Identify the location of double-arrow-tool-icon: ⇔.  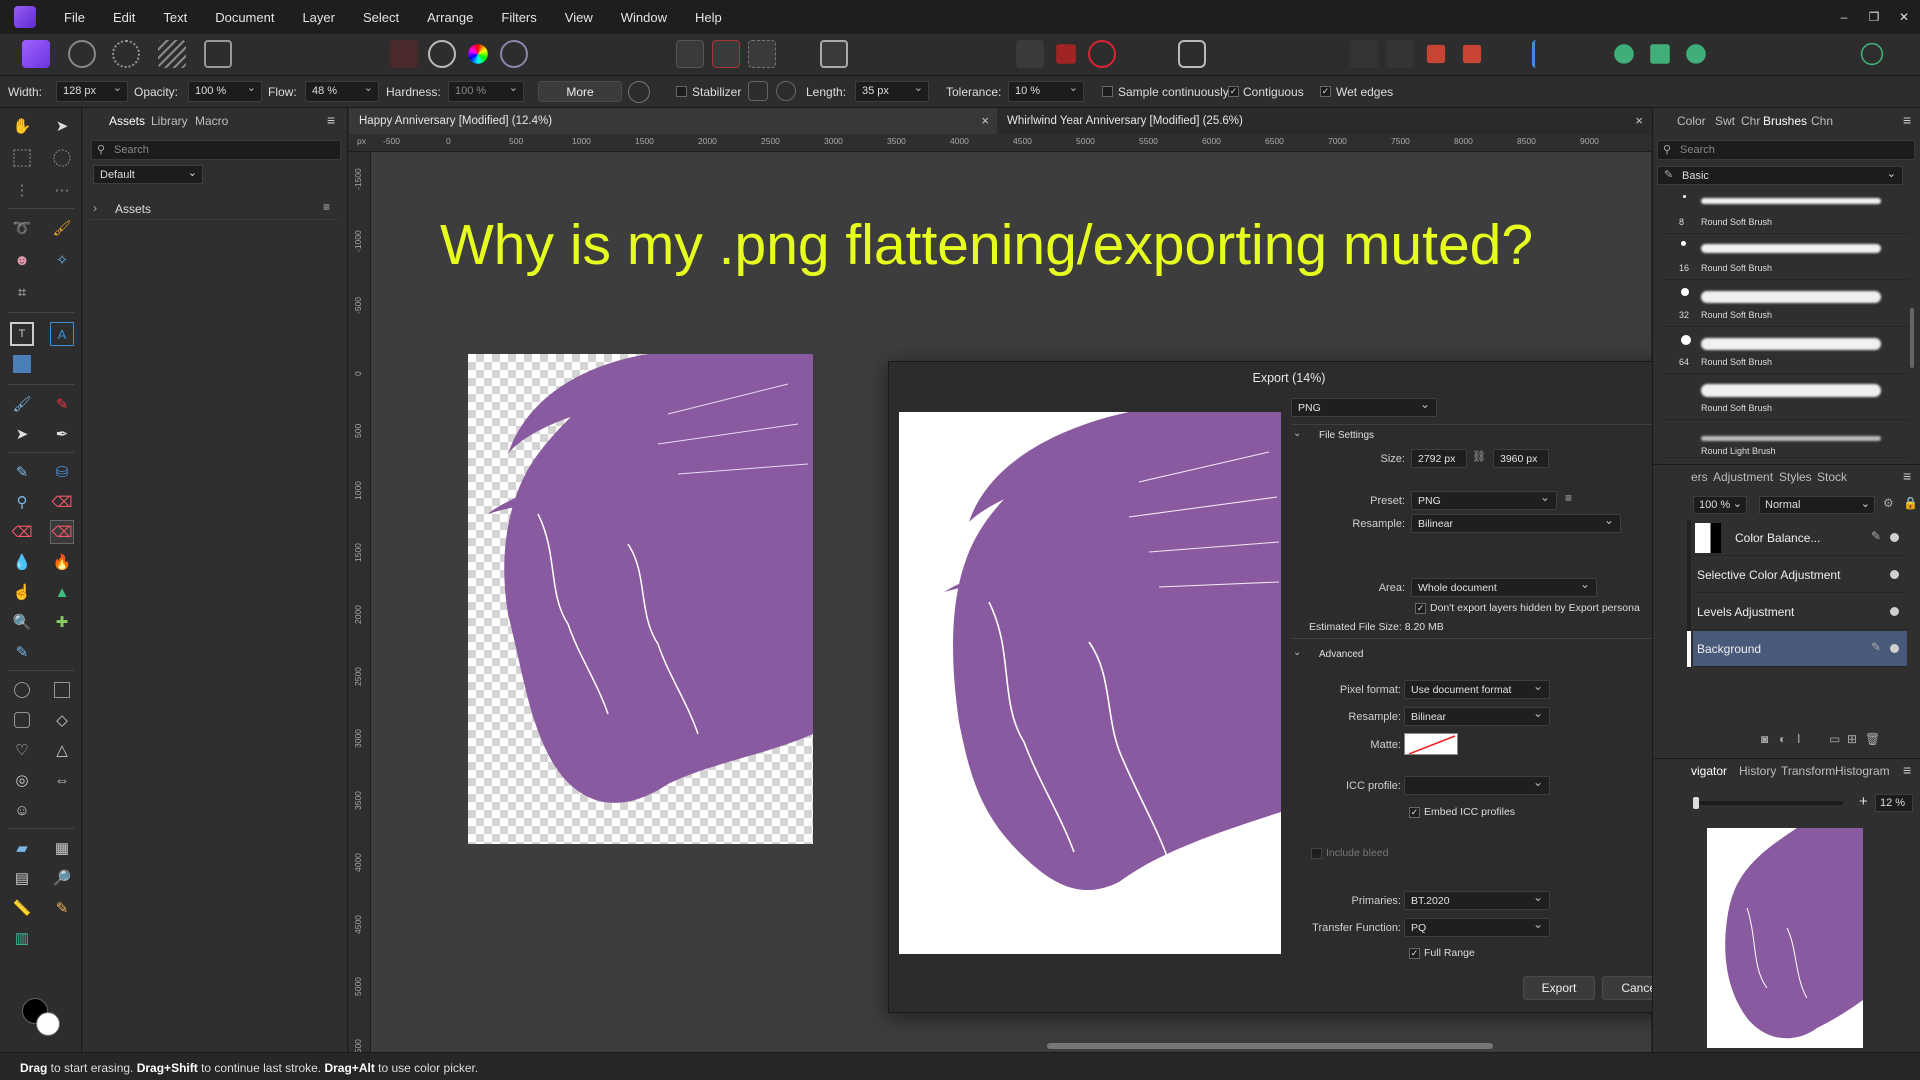
(62, 780).